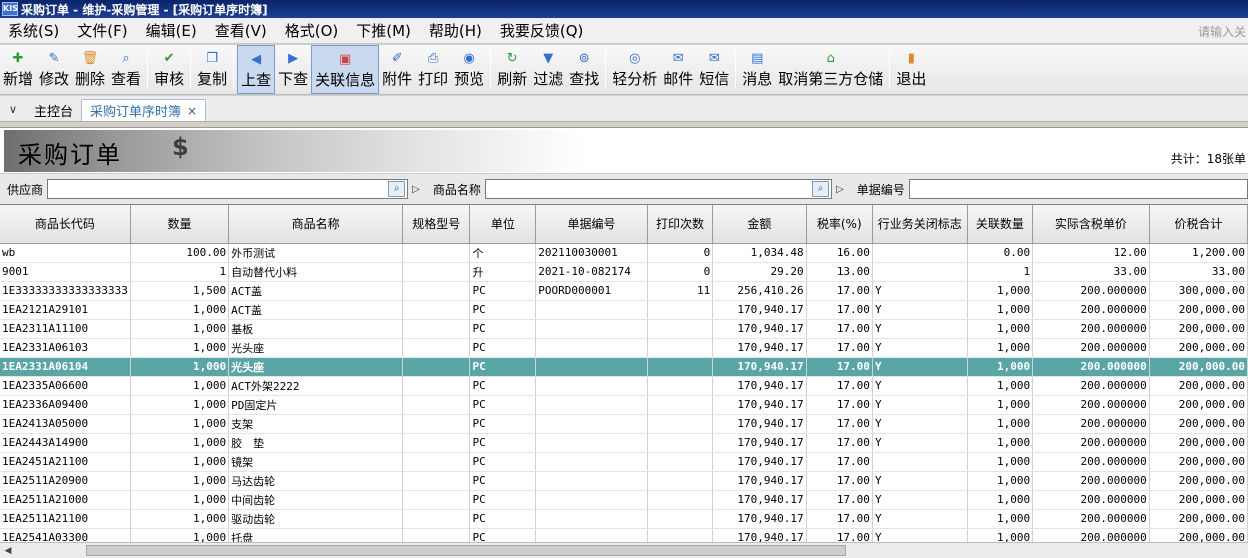 Image resolution: width=1248 pixels, height=558 pixels. Describe the element at coordinates (192, 111) in the screenshot. I see `close-tab-icon: ×` at that location.